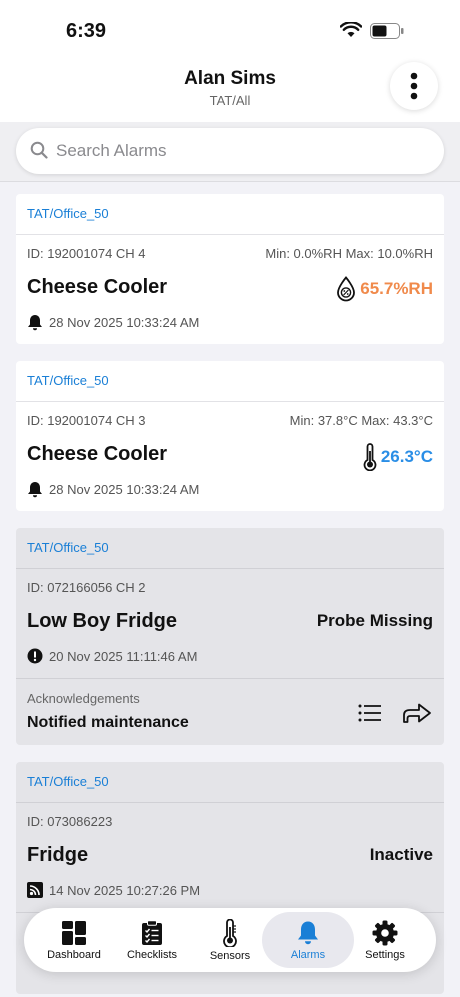 The height and width of the screenshot is (997, 460). I want to click on tab-label: Dashboard, so click(74, 954).